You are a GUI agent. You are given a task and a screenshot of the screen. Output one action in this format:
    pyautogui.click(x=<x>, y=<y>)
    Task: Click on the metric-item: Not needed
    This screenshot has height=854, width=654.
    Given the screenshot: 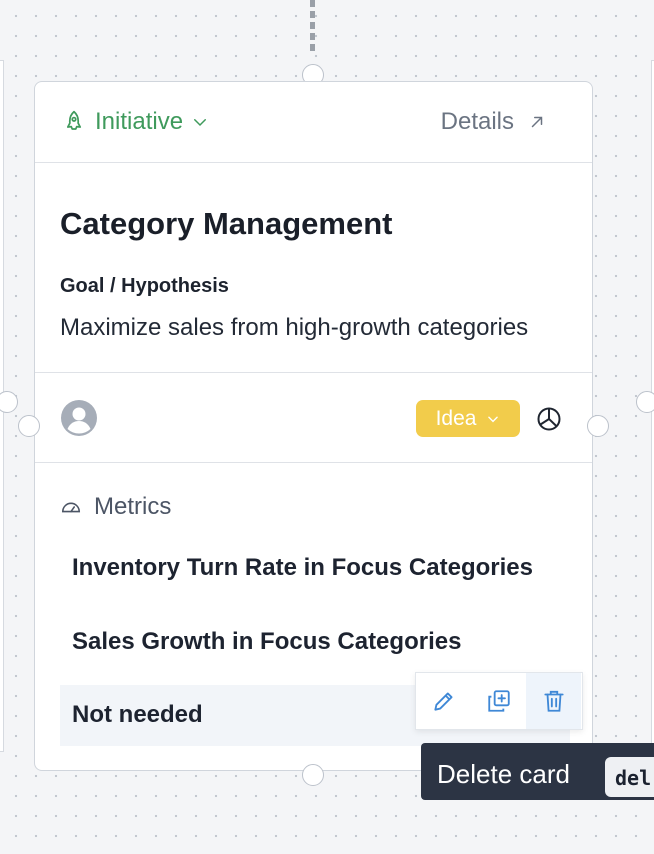 What is the action you would take?
    pyautogui.click(x=137, y=715)
    